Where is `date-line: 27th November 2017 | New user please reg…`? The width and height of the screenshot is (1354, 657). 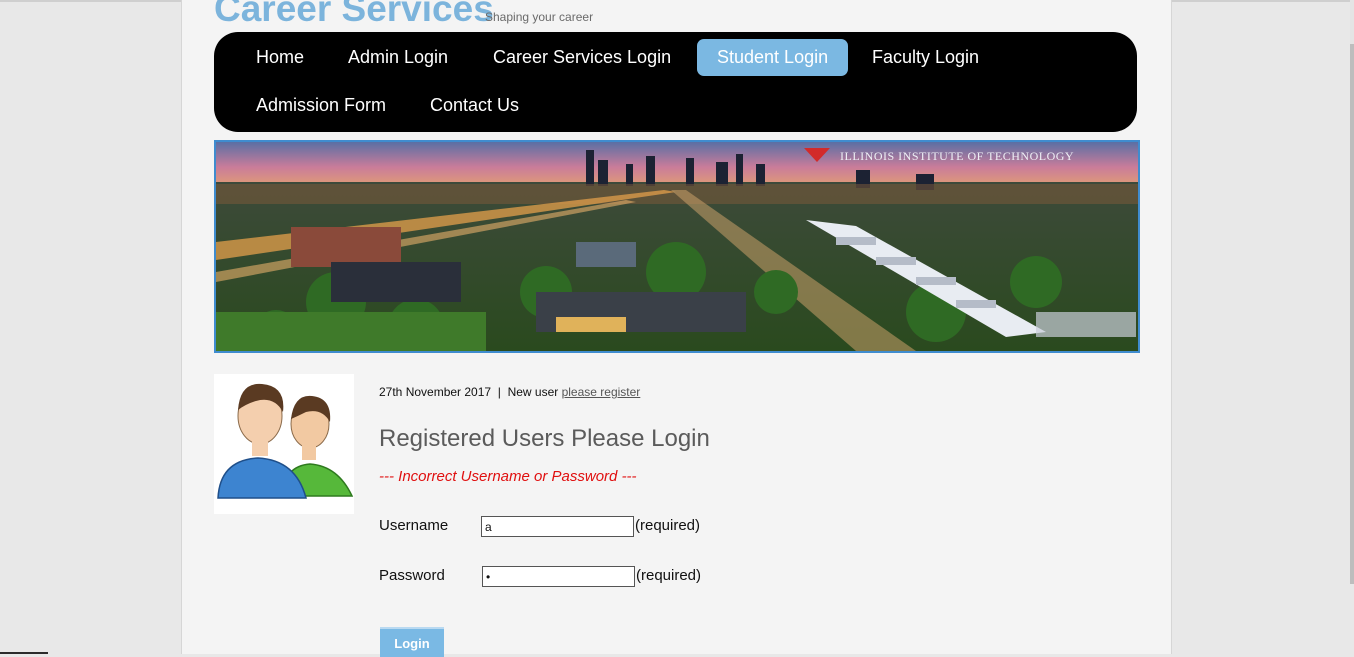 date-line: 27th November 2017 | New user please reg… is located at coordinates (509, 392).